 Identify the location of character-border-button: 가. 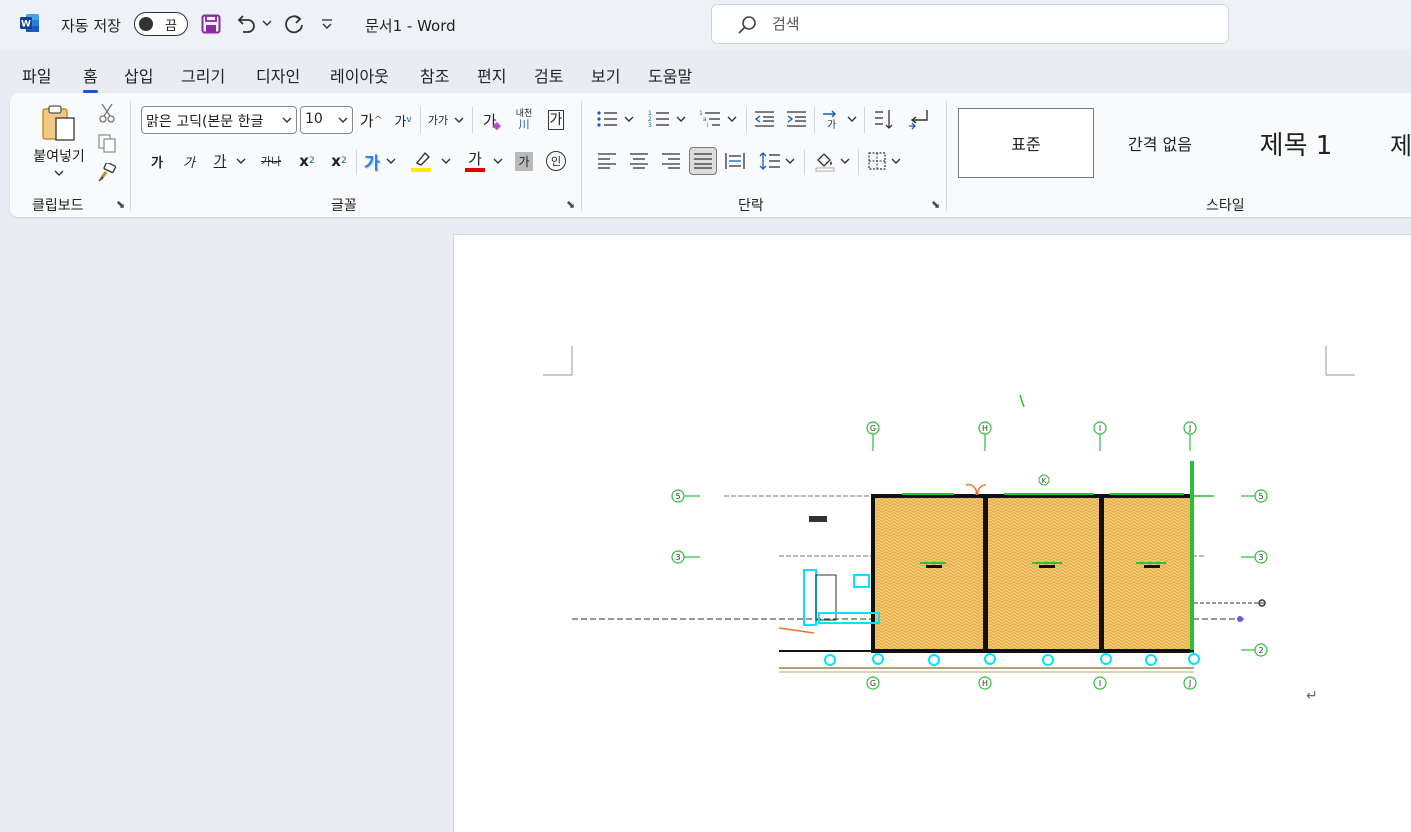
(556, 120).